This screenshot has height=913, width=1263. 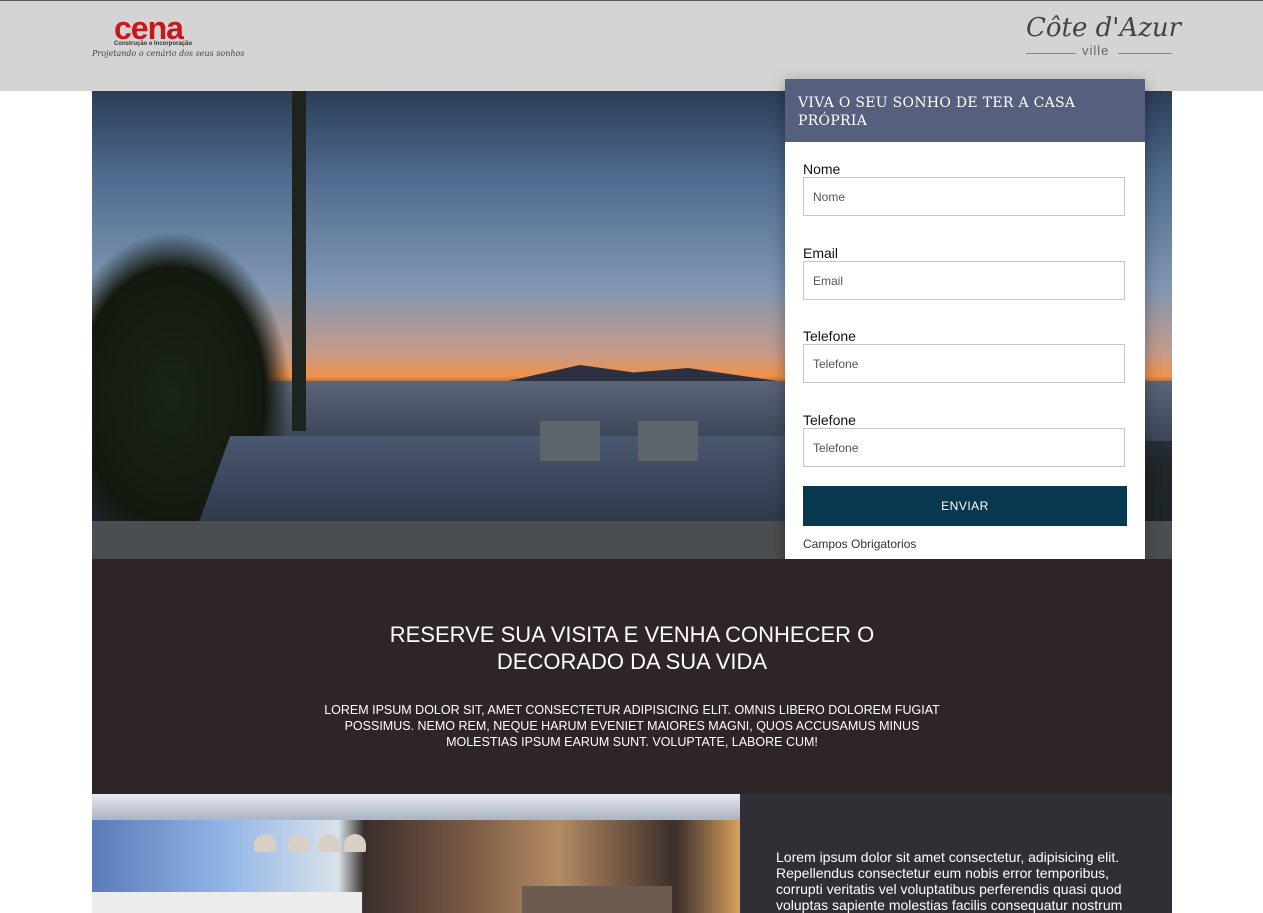 I want to click on phone-label: Telefone, so click(x=829, y=336).